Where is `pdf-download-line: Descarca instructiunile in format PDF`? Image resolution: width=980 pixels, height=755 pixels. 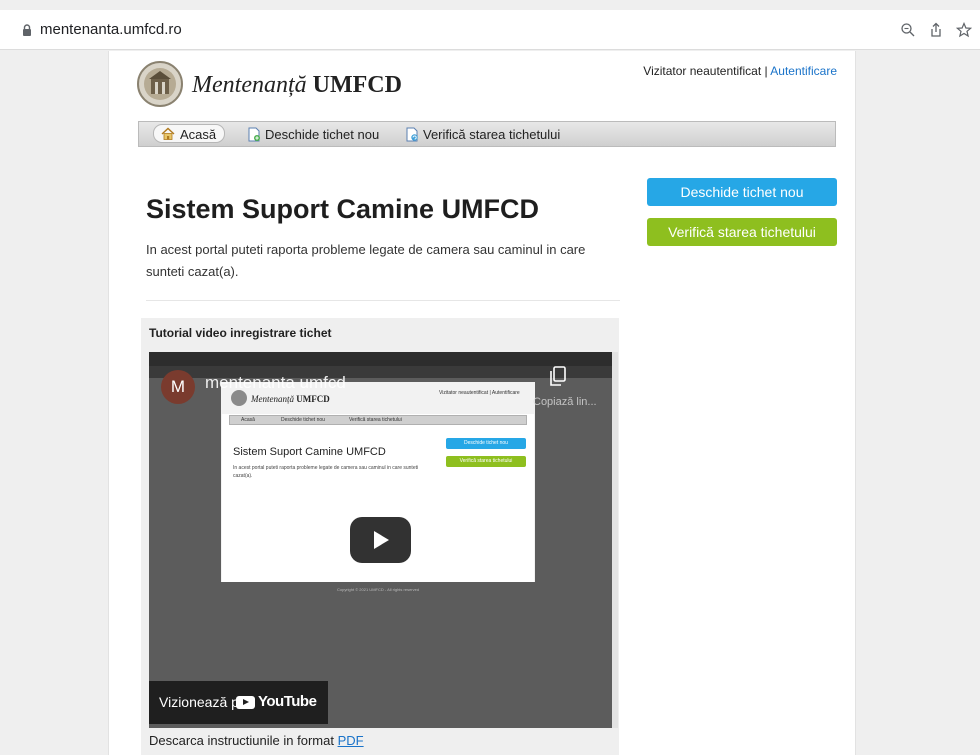 pdf-download-line: Descarca instructiunile in format PDF is located at coordinates (256, 740).